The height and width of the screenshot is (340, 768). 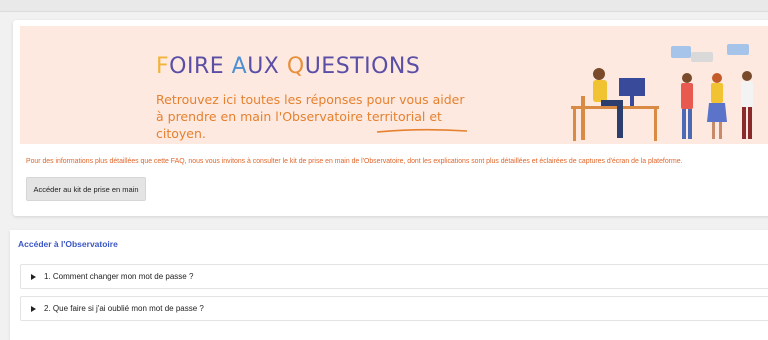 I want to click on access-kit-button: Accéder au kit de prise en main, so click(x=86, y=189).